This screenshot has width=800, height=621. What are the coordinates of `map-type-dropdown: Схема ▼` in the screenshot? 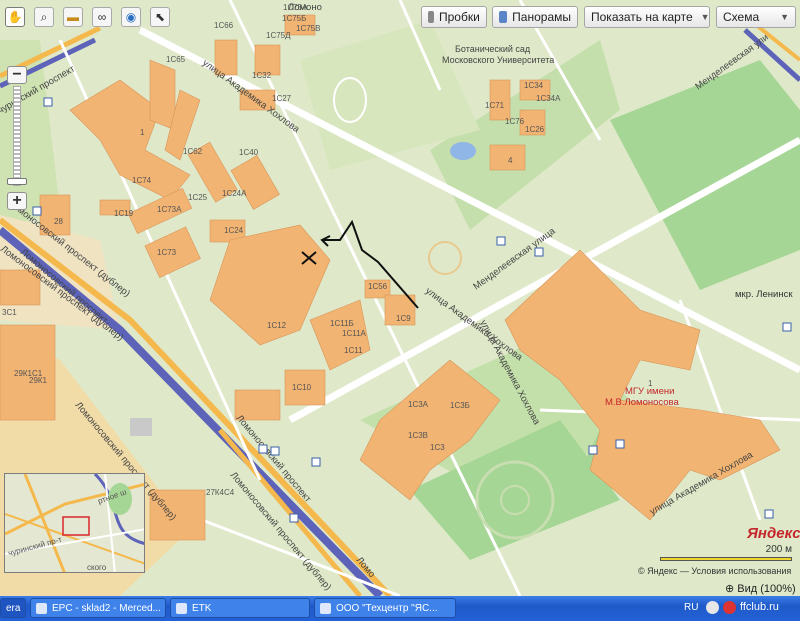 It's located at (756, 17).